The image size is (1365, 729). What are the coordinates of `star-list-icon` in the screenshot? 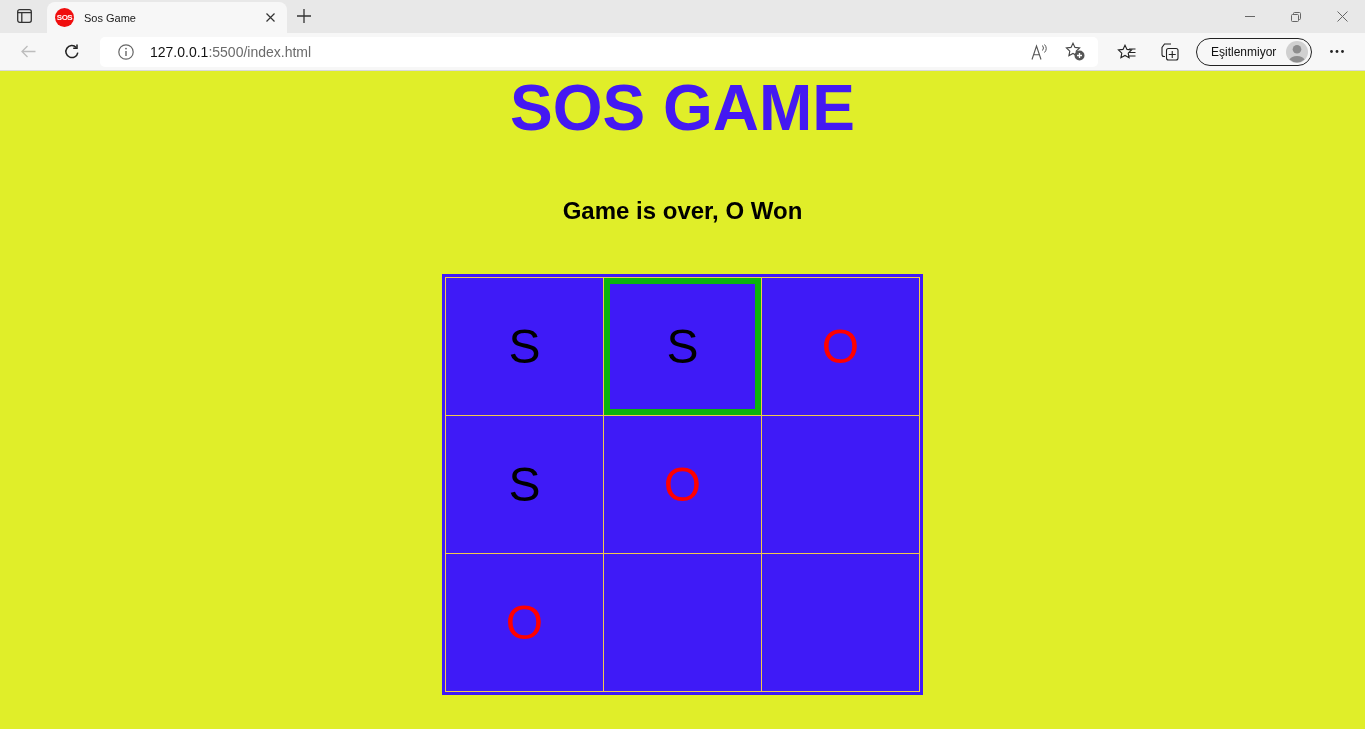 It's located at (1126, 51).